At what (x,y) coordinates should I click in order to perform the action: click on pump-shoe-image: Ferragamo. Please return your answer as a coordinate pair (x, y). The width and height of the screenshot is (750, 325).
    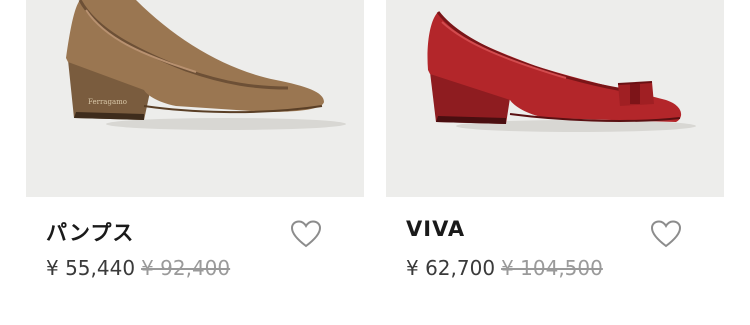
    Looking at the image, I should click on (206, 65).